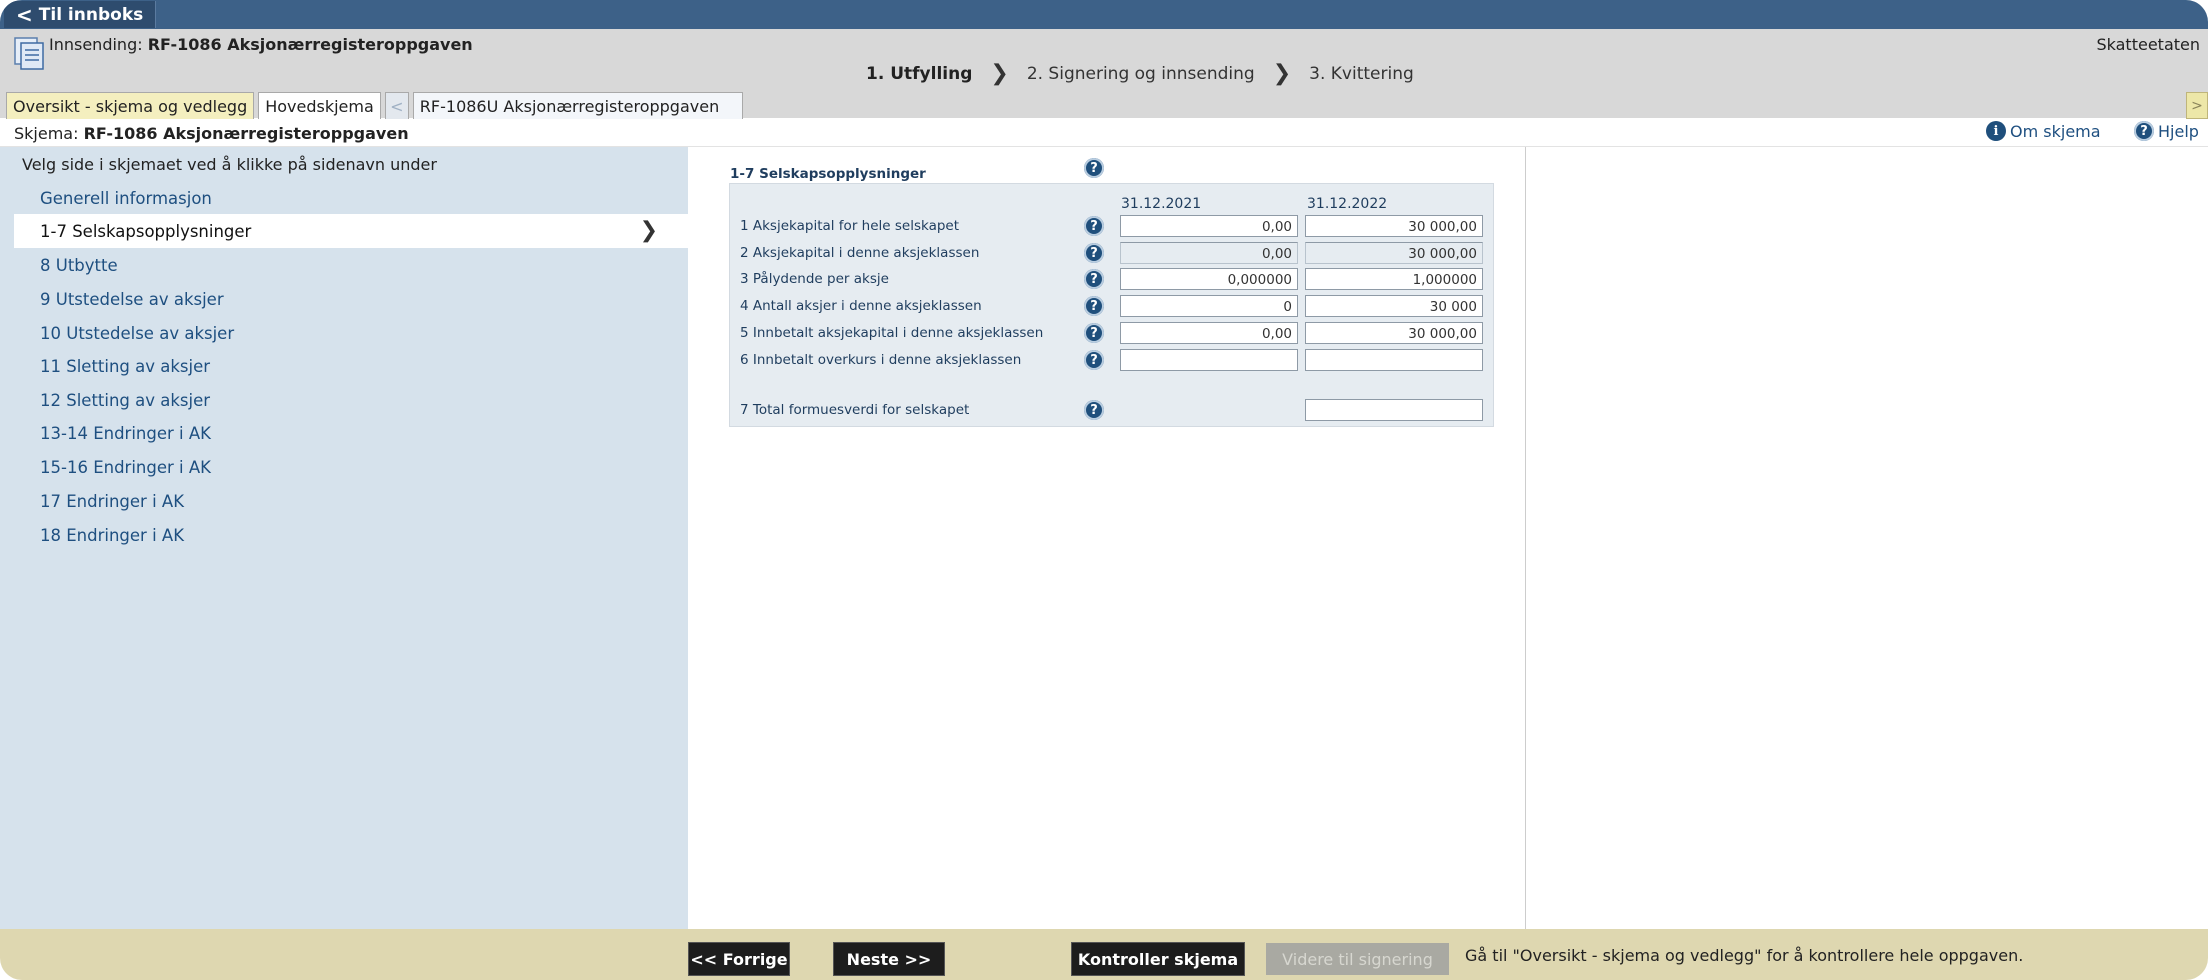  I want to click on info-icon: i, so click(1996, 131).